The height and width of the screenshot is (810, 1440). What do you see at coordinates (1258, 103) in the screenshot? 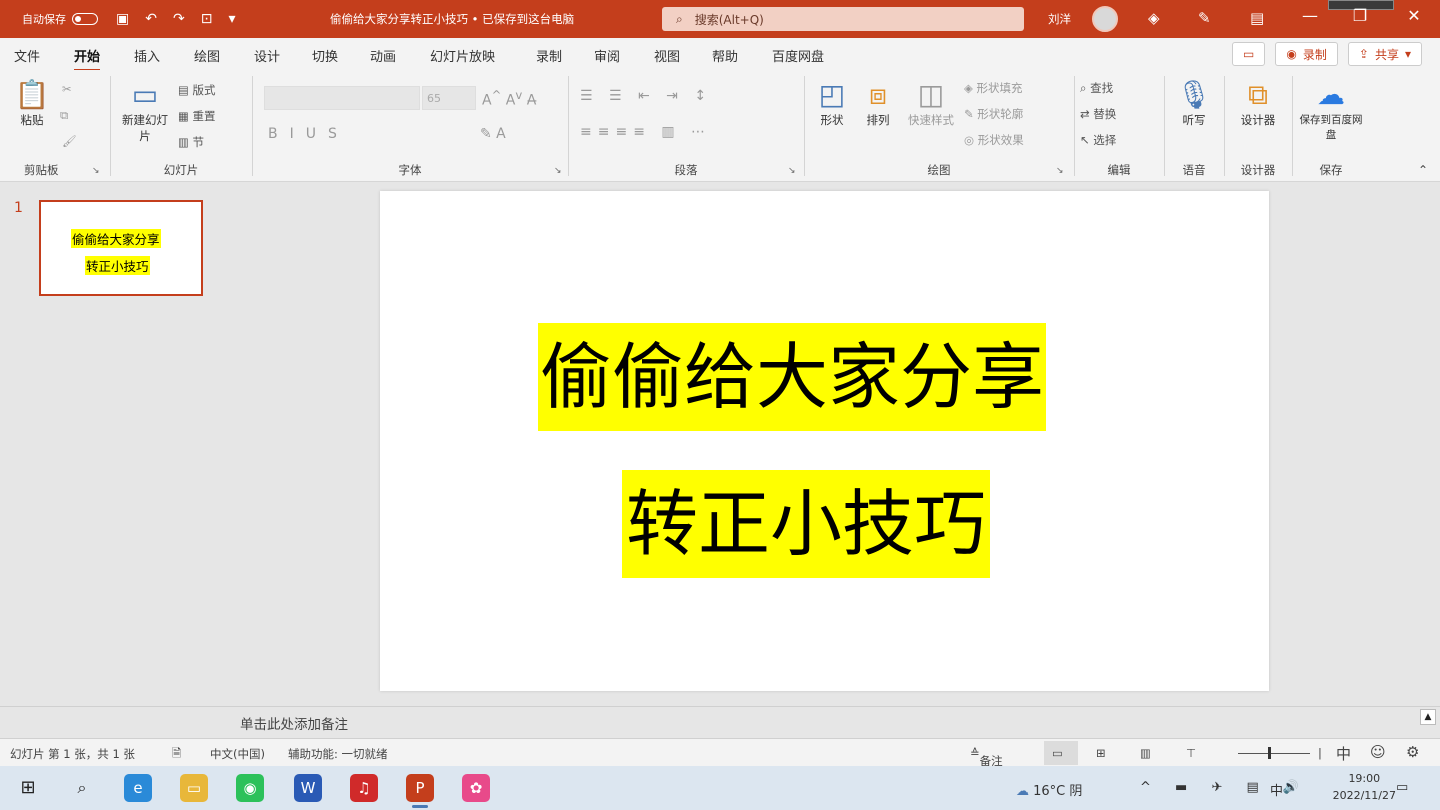
I see `designer-button: ⧉ 设计器` at bounding box center [1258, 103].